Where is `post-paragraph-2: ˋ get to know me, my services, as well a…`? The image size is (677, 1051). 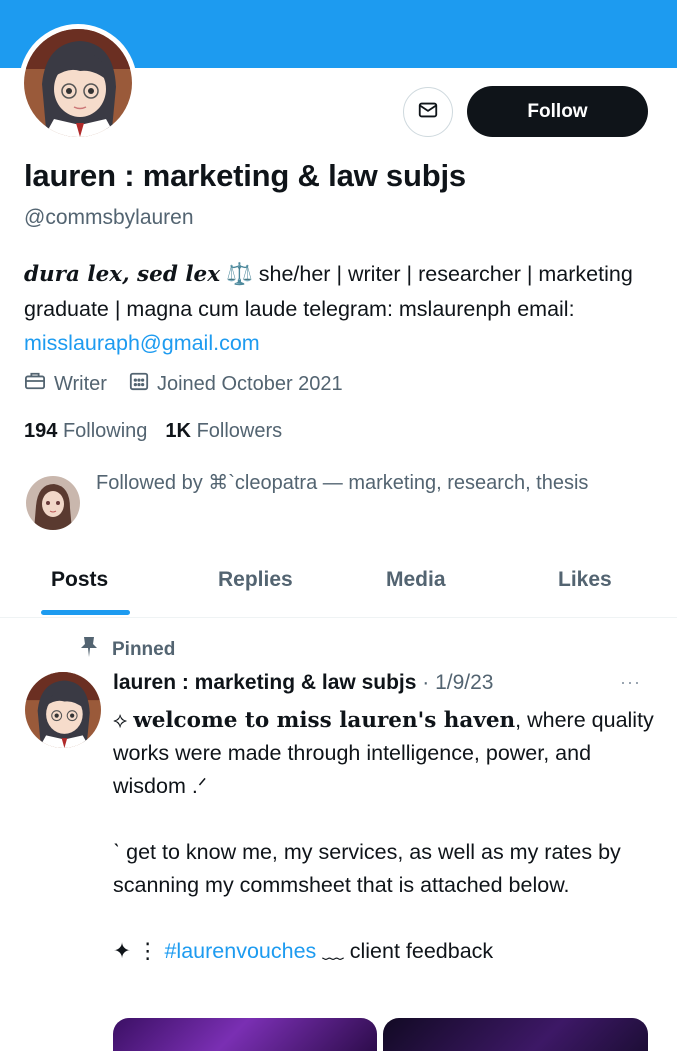
post-paragraph-2: ˋ get to know me, my services, as well a… is located at coordinates (367, 868).